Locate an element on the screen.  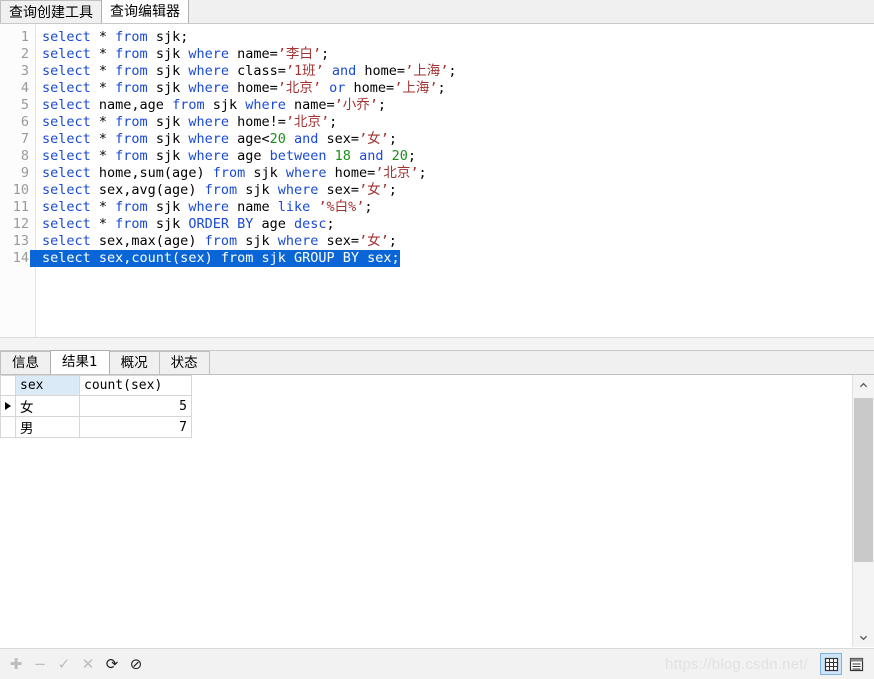
cell-sex: 男 is located at coordinates (47, 427).